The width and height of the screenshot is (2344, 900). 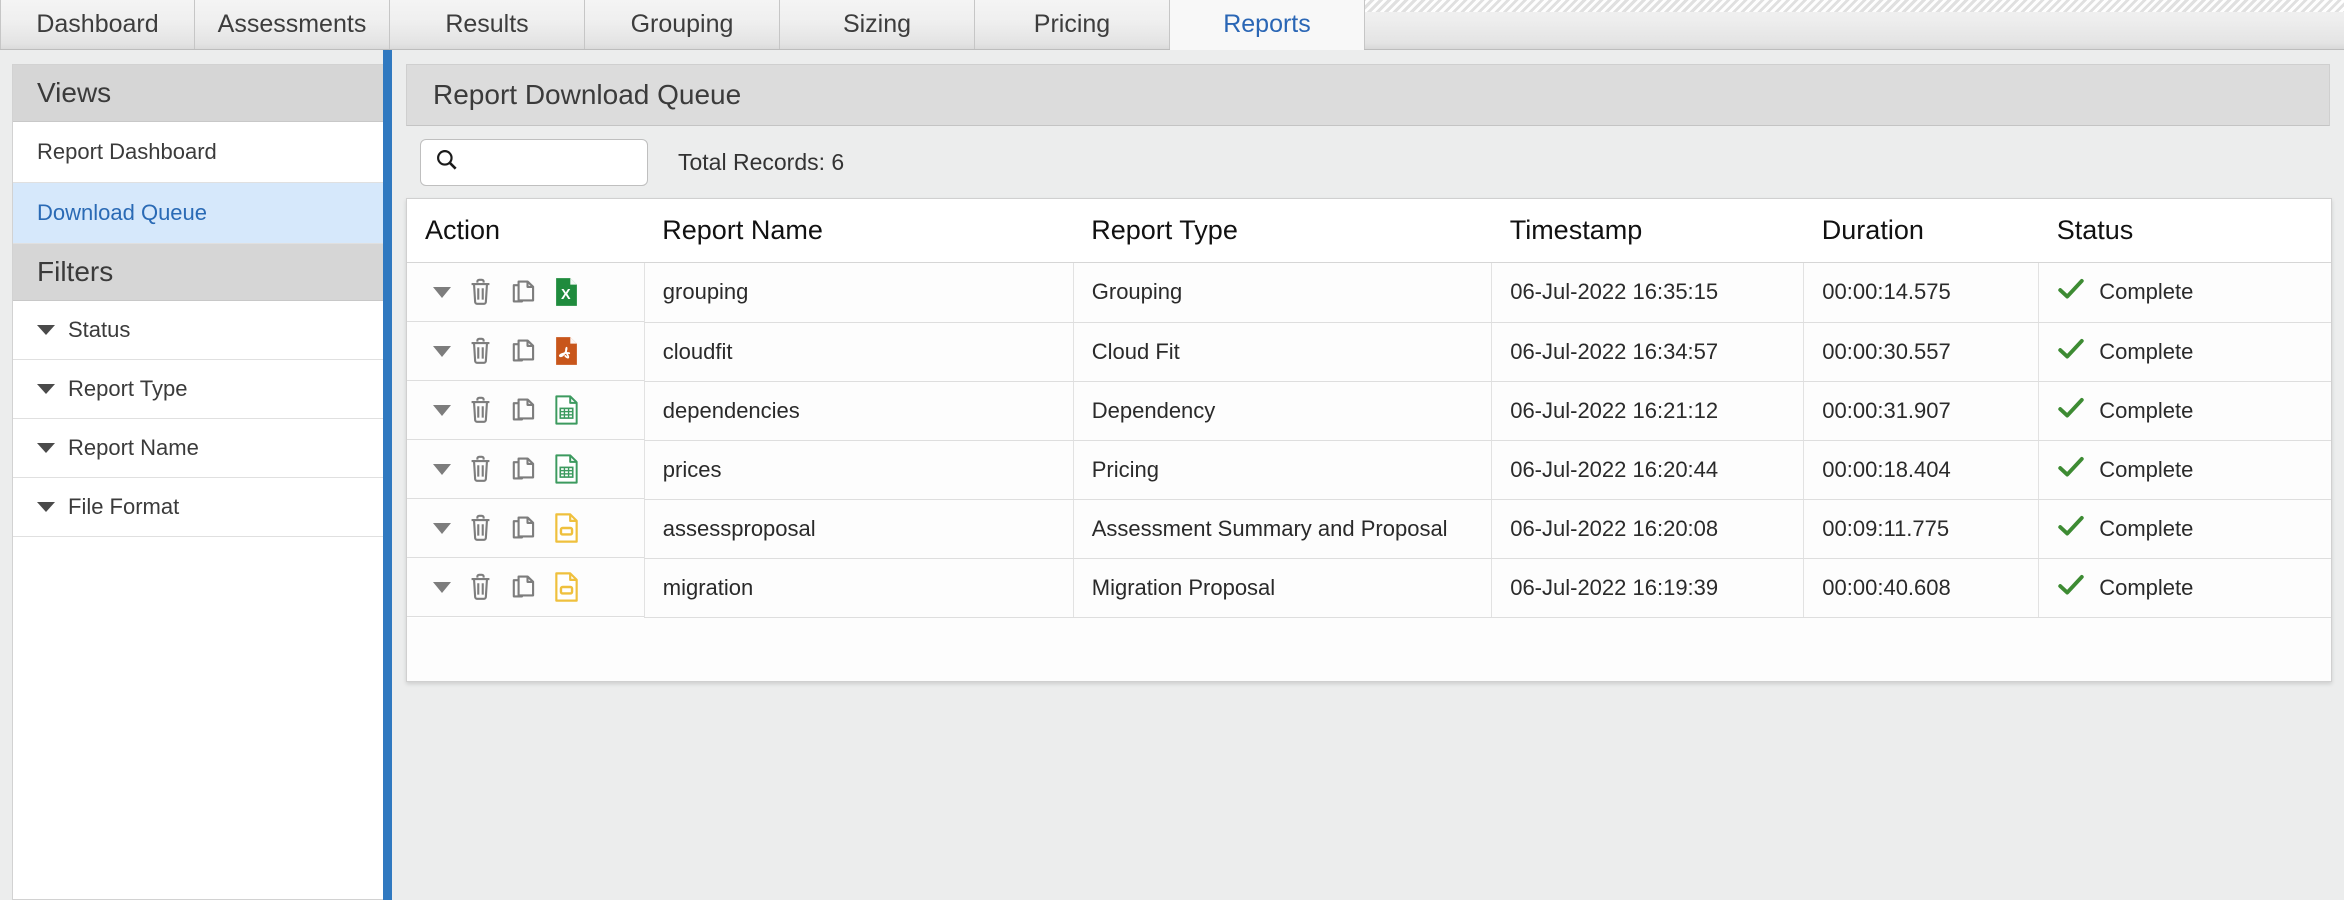 I want to click on filter-status: Status, so click(x=198, y=330).